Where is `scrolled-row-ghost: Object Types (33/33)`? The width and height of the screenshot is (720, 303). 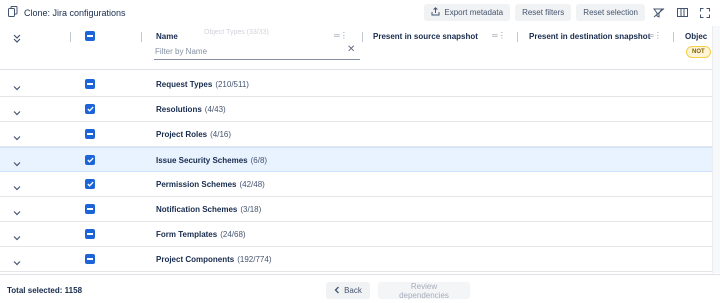 scrolled-row-ghost: Object Types (33/33) is located at coordinates (236, 32).